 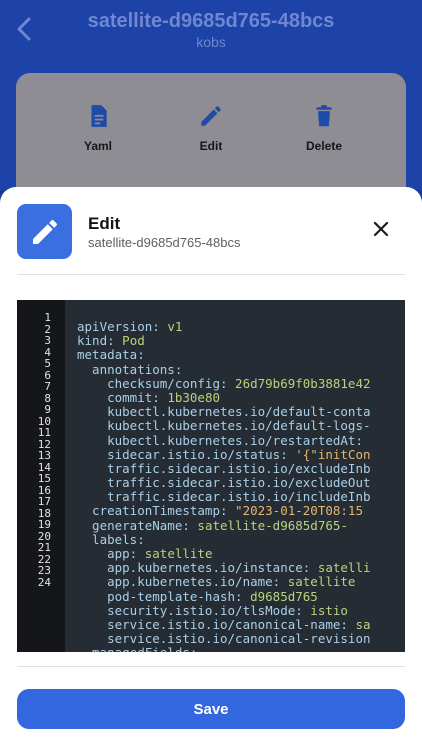 I want to click on code-line: kind: Pod, so click(x=111, y=341).